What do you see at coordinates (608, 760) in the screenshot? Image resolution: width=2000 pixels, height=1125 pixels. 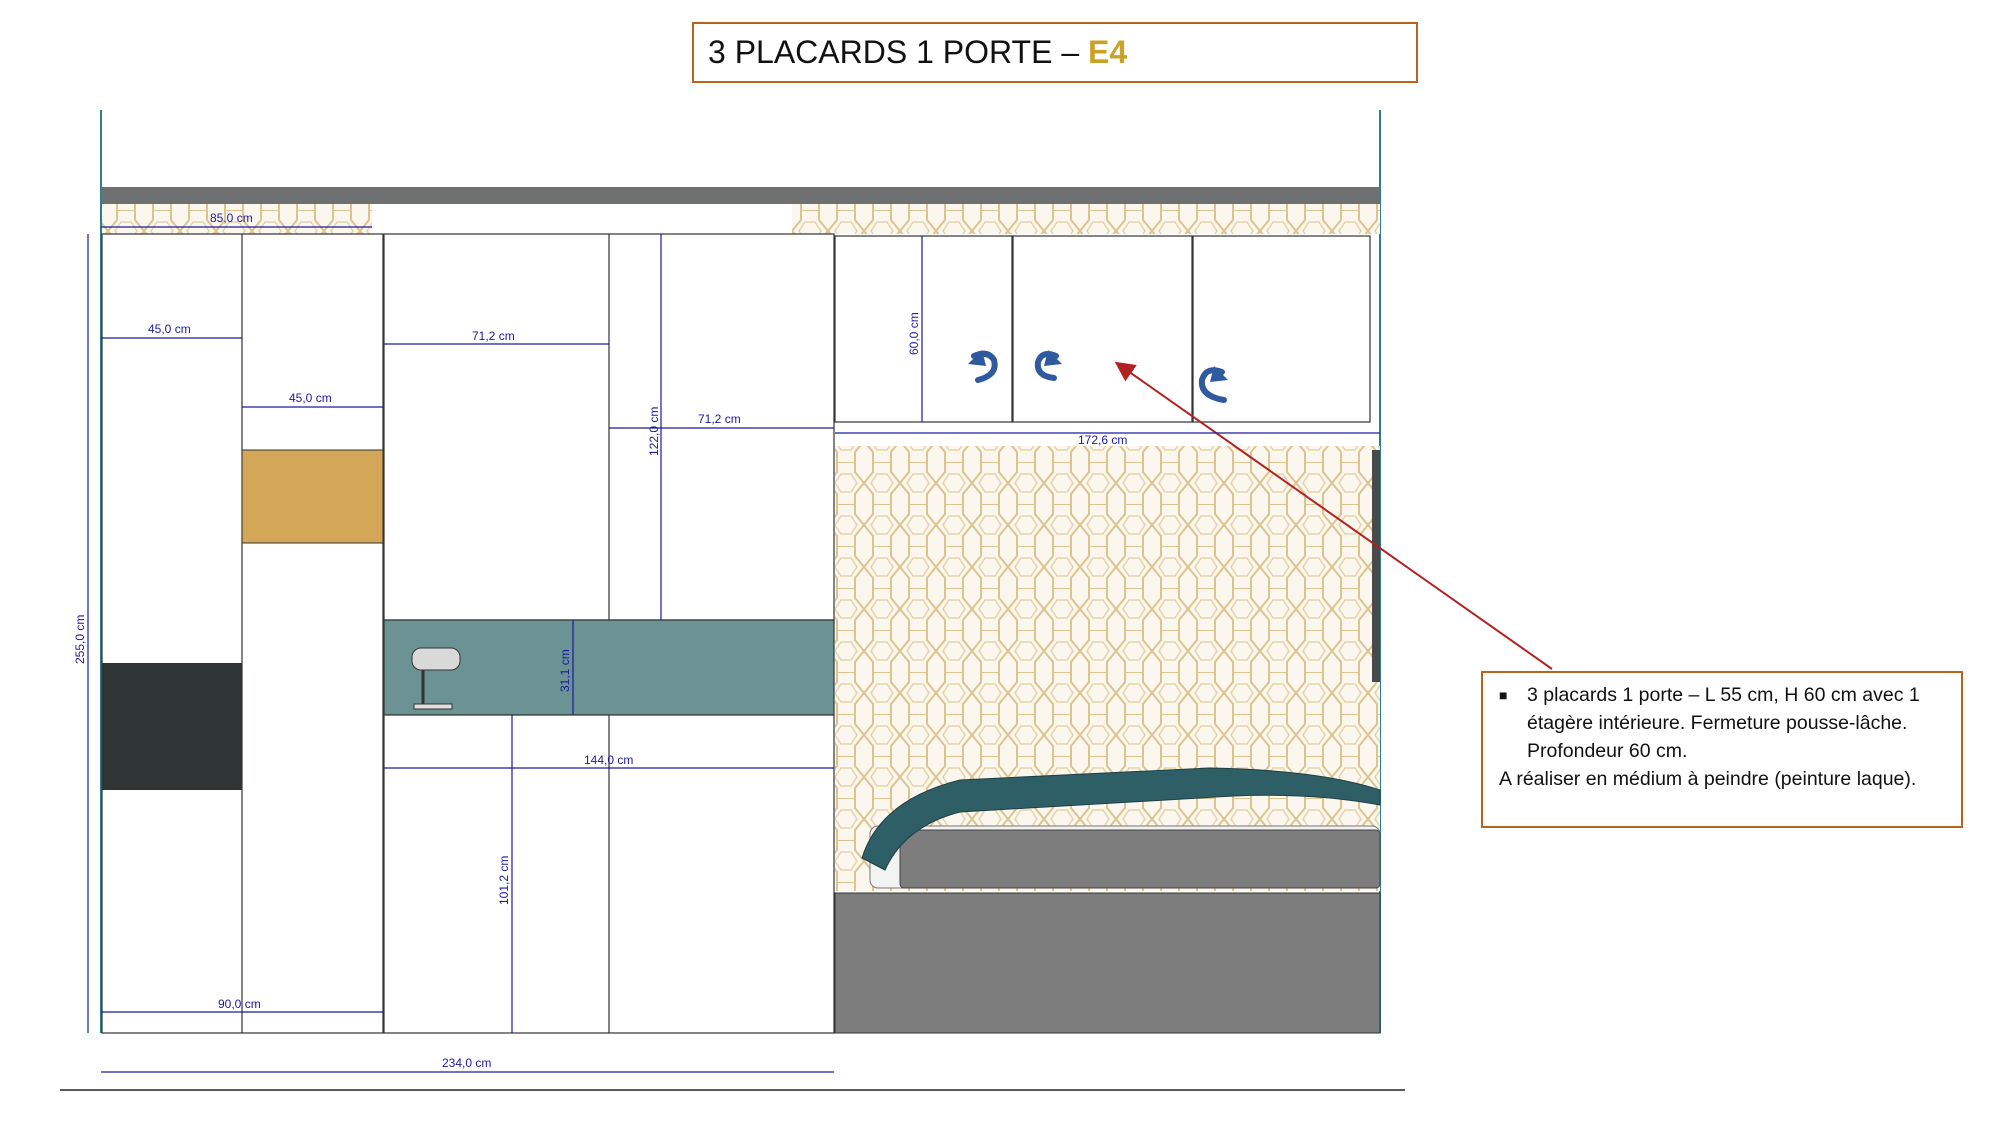 I see `dim-144: 144,0 cm` at bounding box center [608, 760].